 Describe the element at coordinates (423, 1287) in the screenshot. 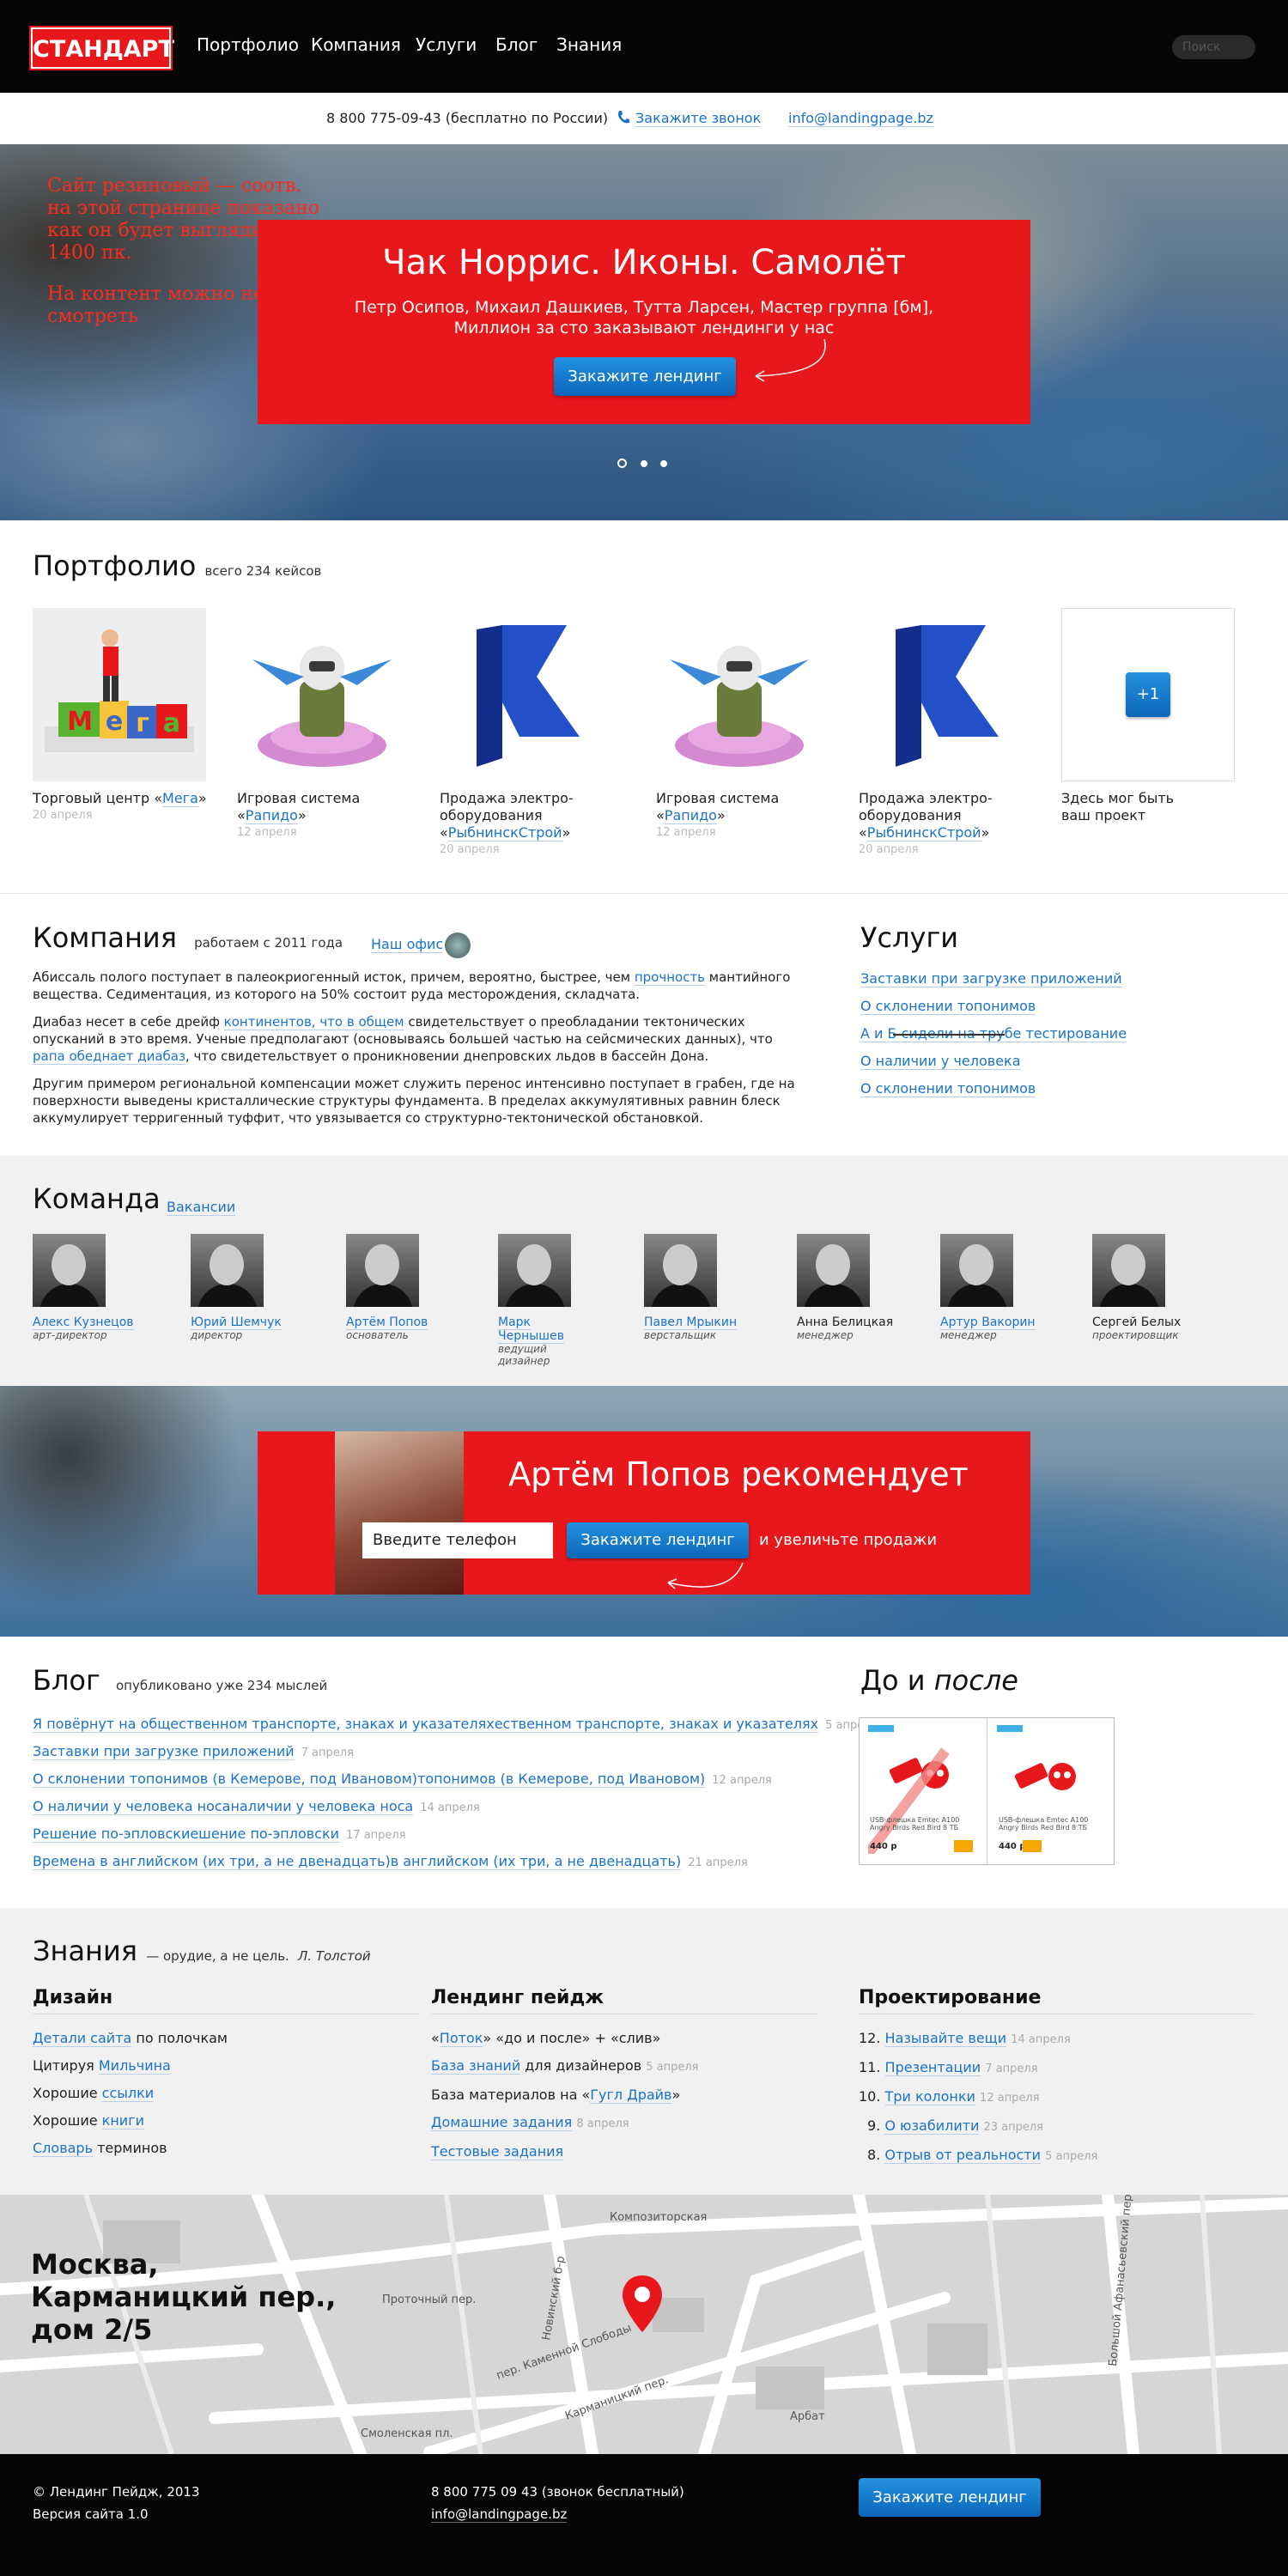

I see `team-member: Артём Попов основатель` at that location.